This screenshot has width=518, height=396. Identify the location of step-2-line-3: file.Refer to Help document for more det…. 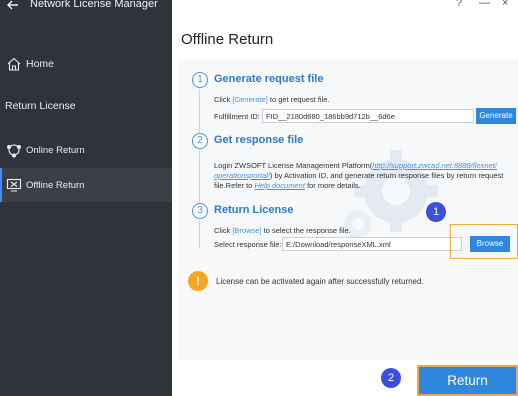
(287, 185).